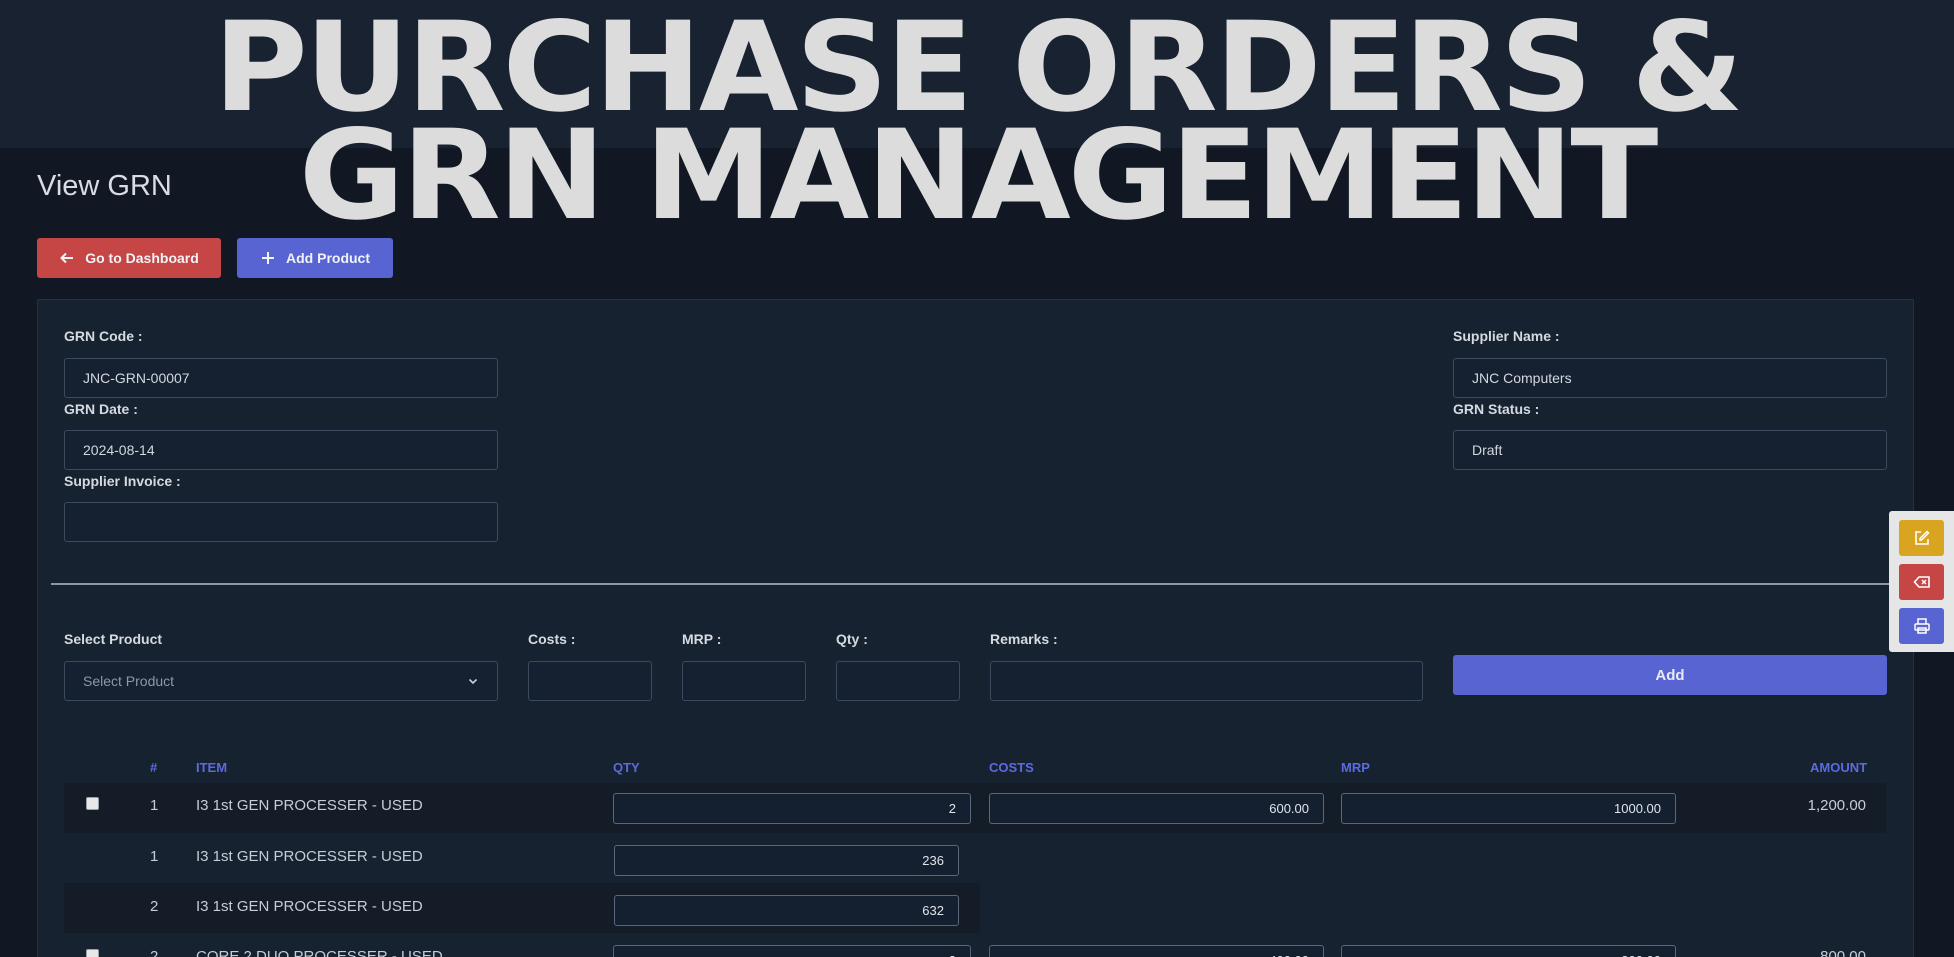 Image resolution: width=1954 pixels, height=957 pixels. Describe the element at coordinates (971, 584) in the screenshot. I see `section-divider` at that location.